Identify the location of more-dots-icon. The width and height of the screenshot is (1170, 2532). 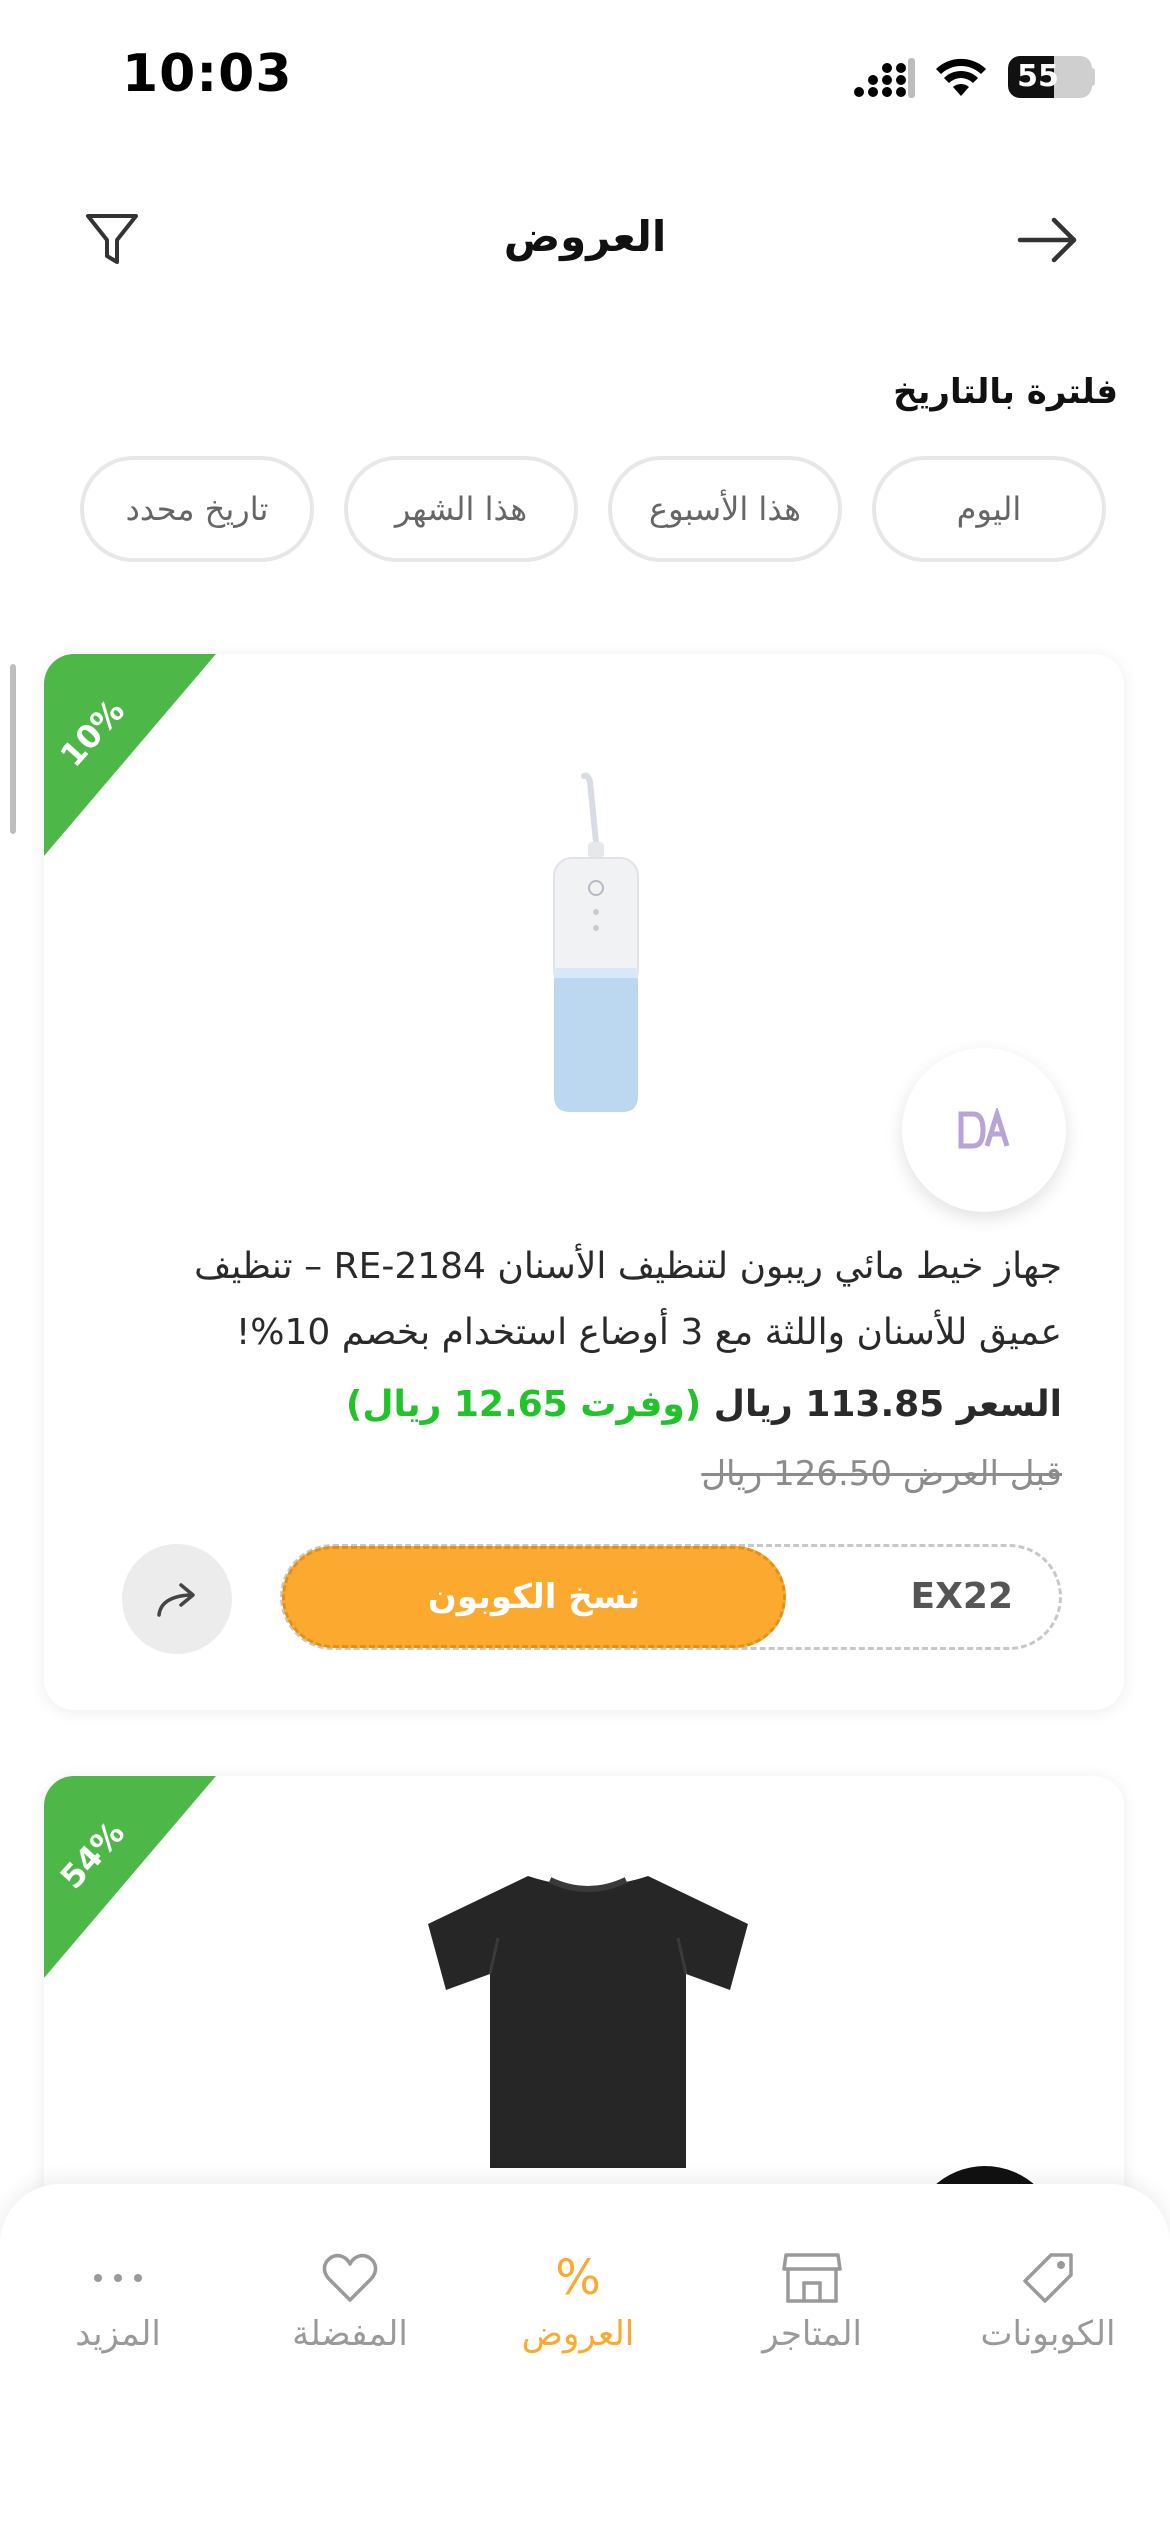
(118, 2278).